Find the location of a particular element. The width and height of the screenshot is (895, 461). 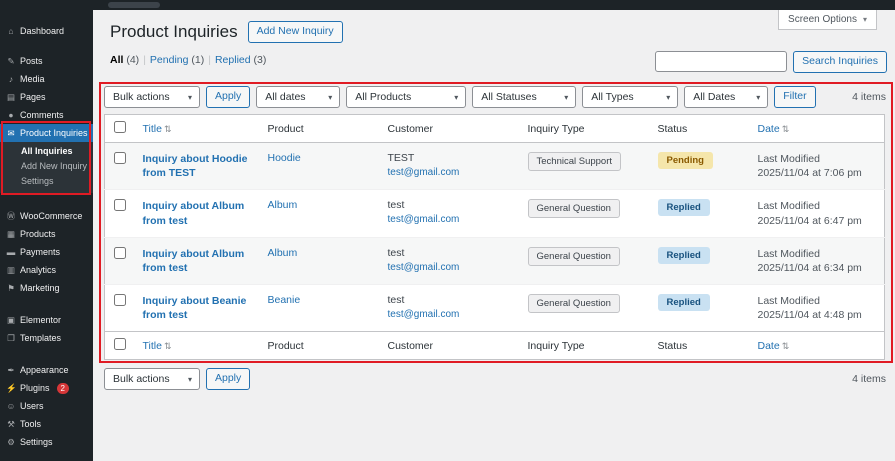

search-input is located at coordinates (721, 62).